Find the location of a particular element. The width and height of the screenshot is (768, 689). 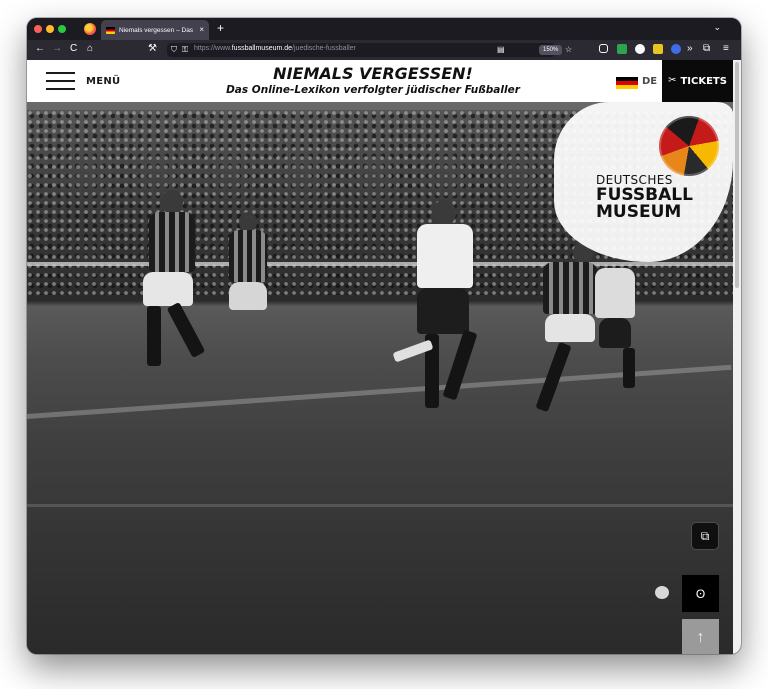

lock-icon: ⚿ is located at coordinates (185, 50).